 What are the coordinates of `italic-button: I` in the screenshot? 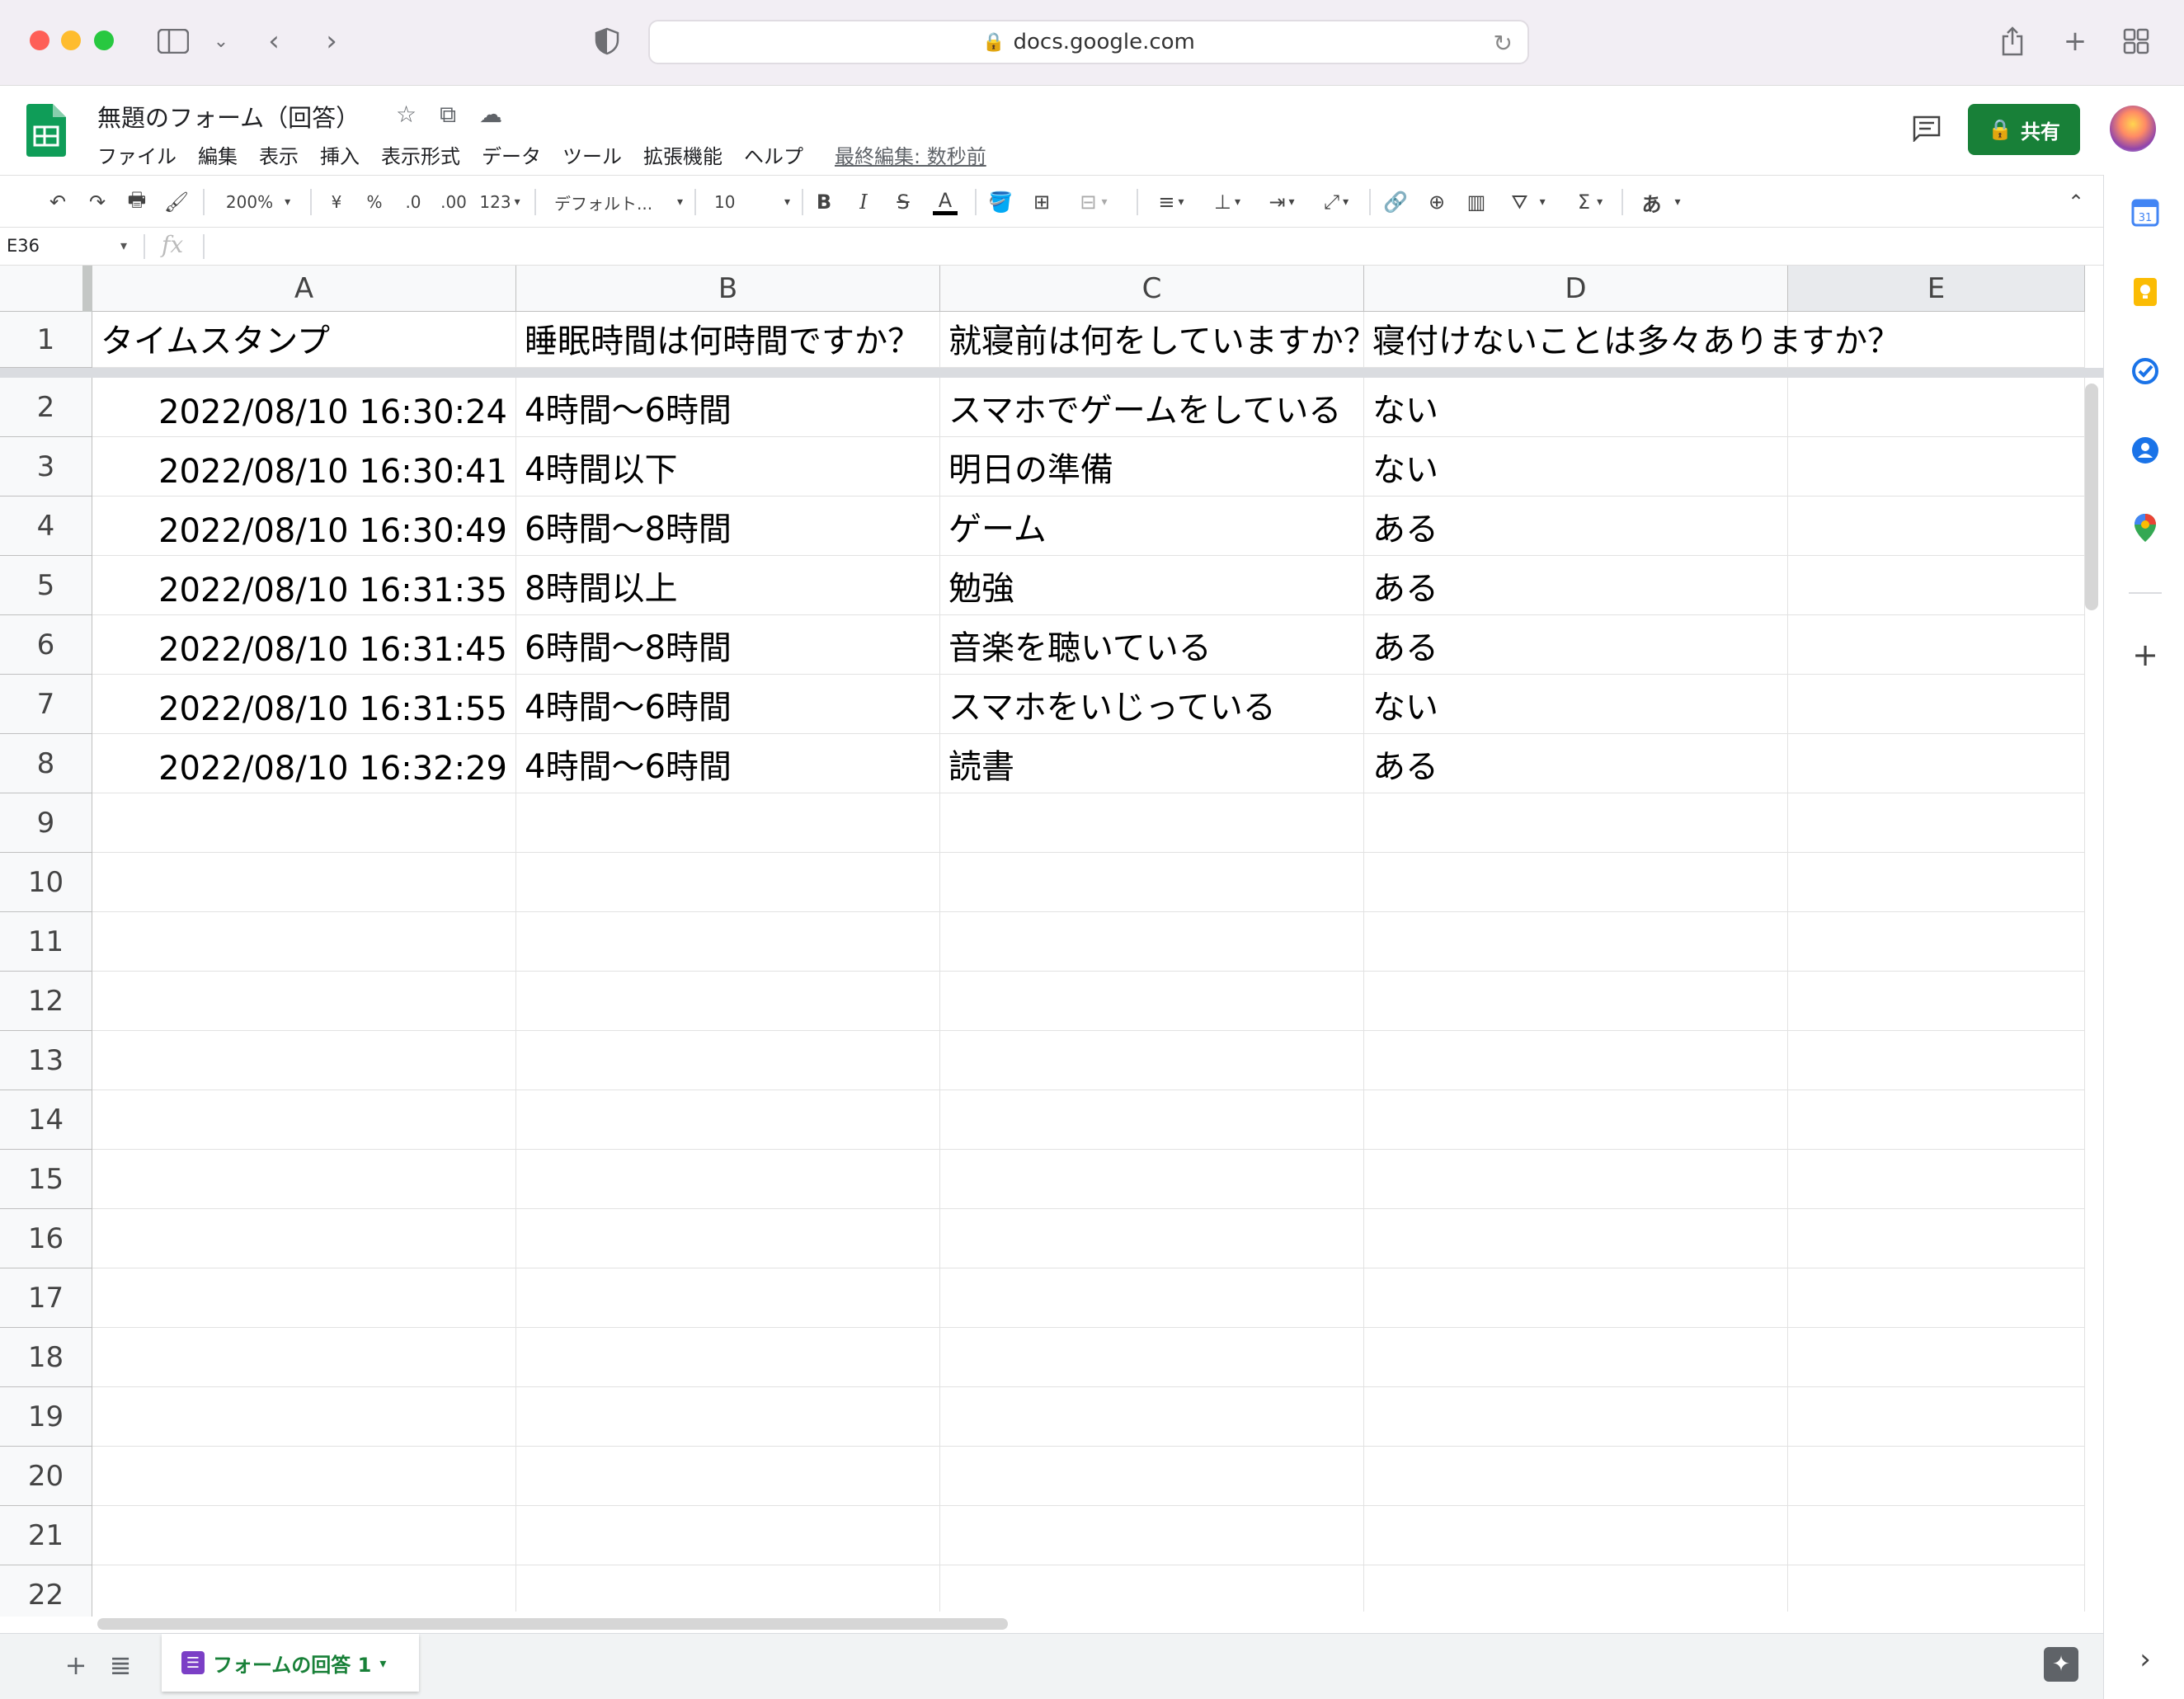 It's located at (863, 202).